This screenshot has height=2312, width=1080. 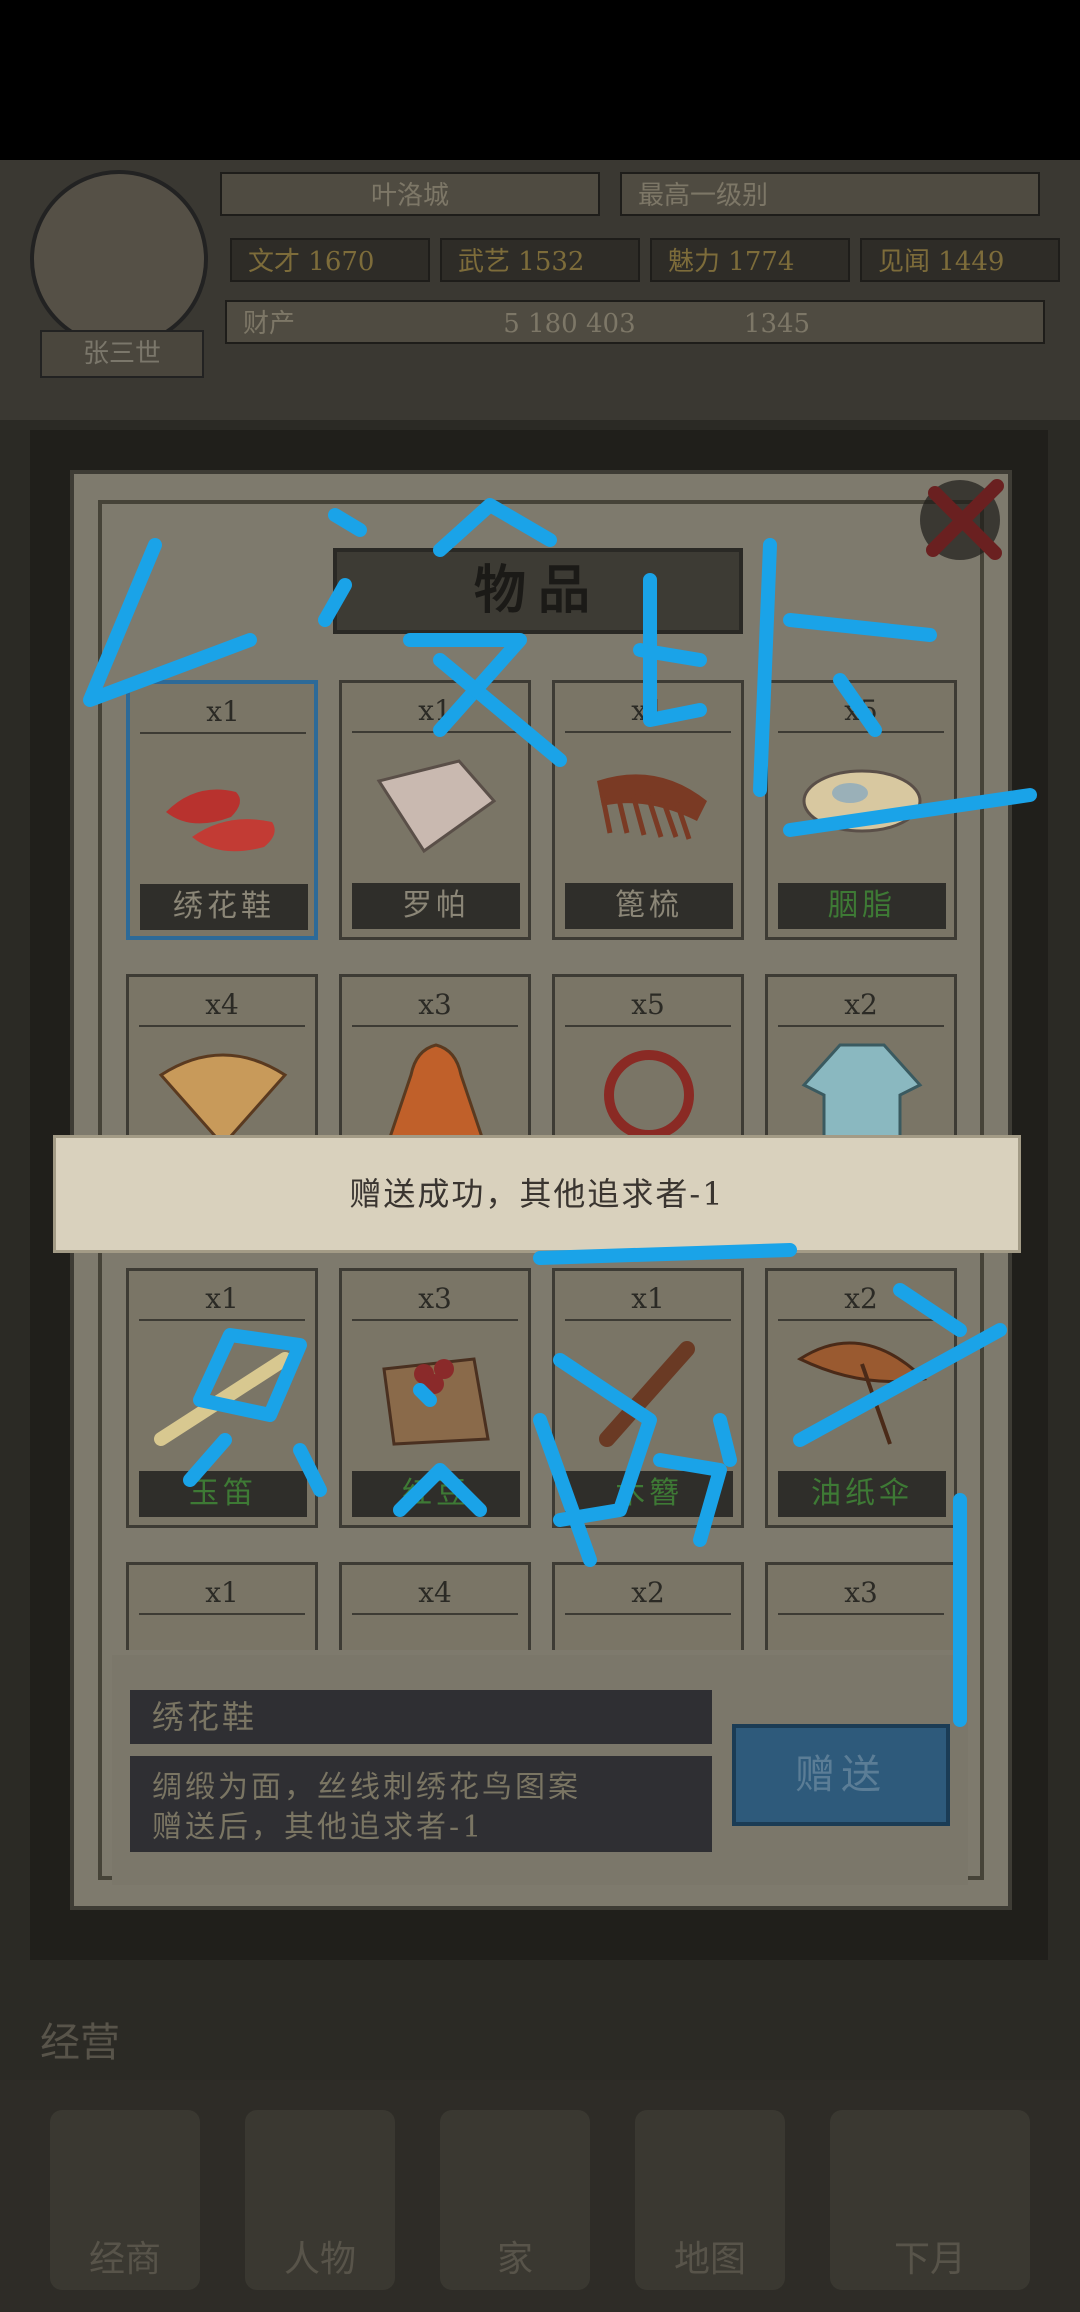 I want to click on resource-bar: 财产 5 180 403 1345, so click(x=635, y=322).